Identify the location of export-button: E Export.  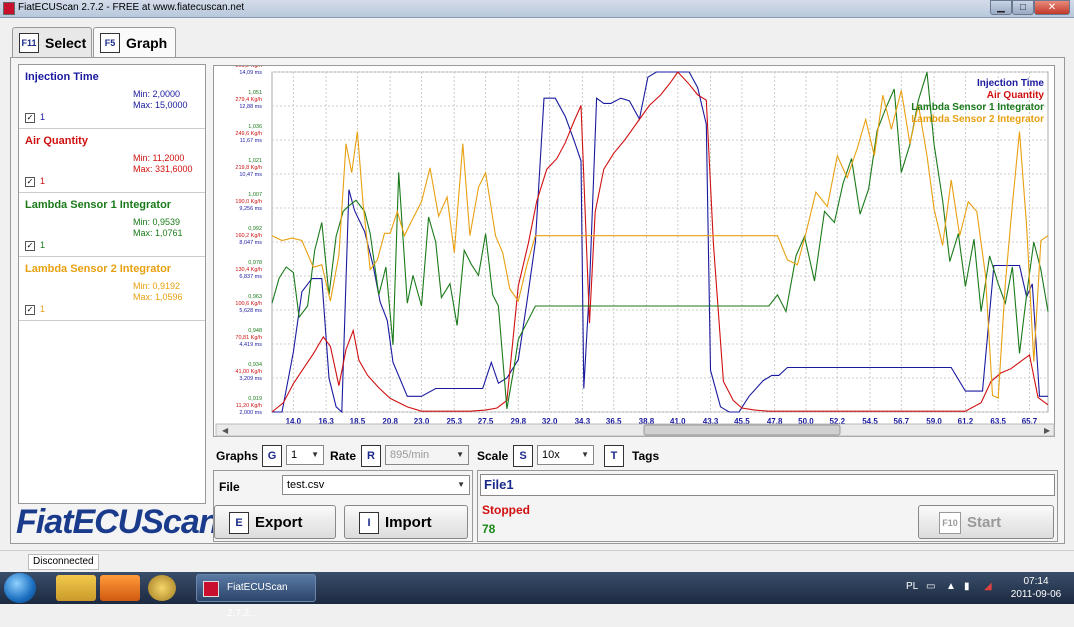
(275, 522).